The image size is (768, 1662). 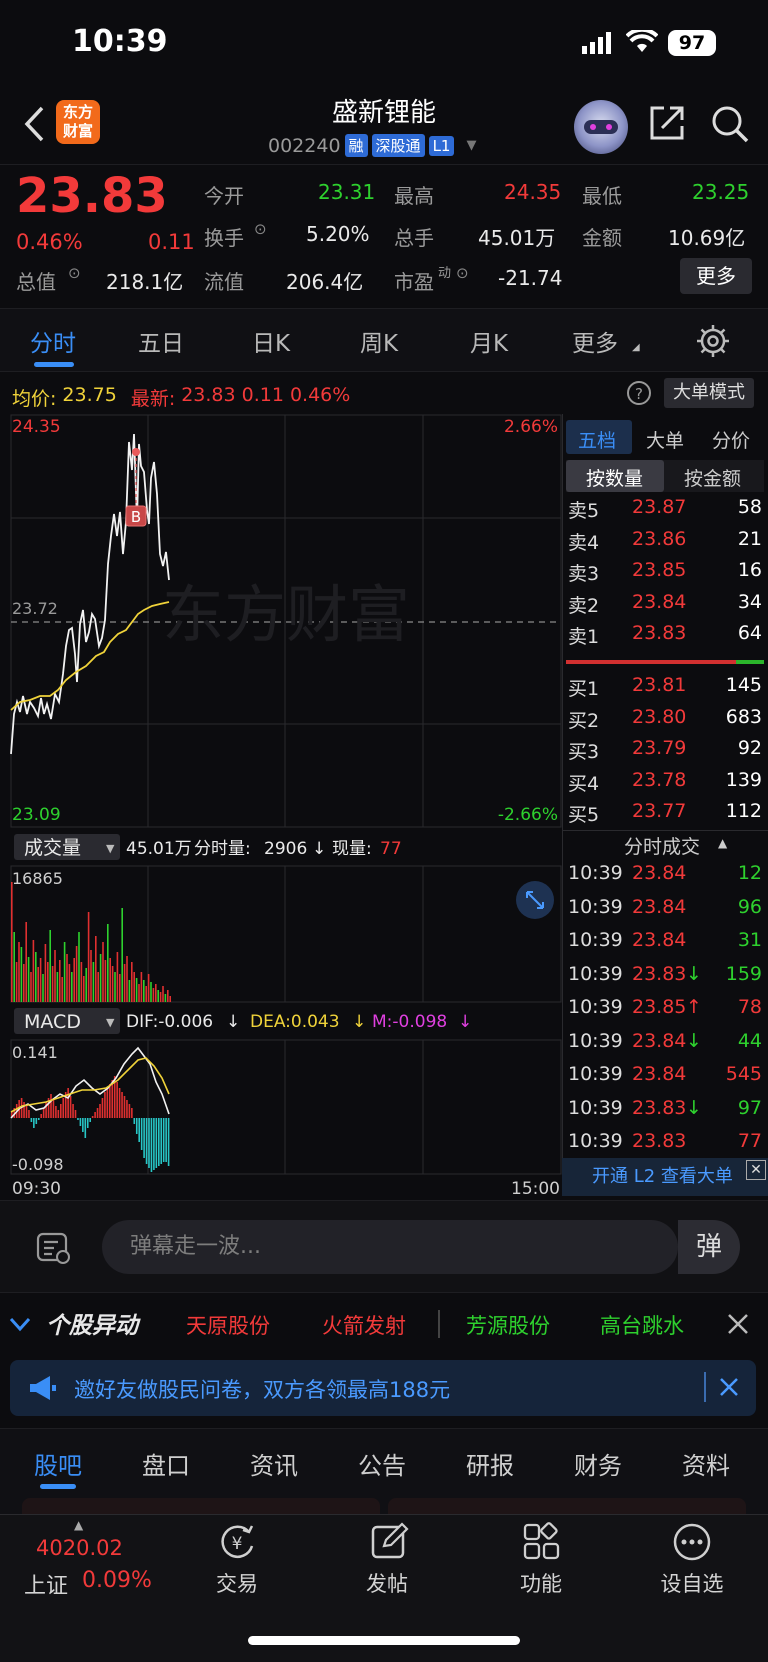 What do you see at coordinates (665, 439) in the screenshot?
I see `orderbook-tab-big: 大单` at bounding box center [665, 439].